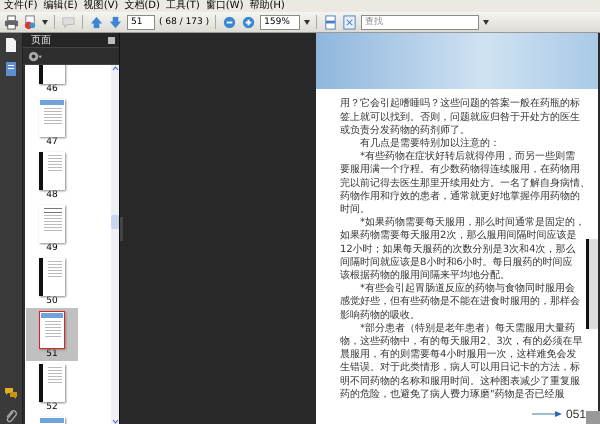  Describe the element at coordinates (41, 40) in the screenshot. I see `panel-title: 页面` at that location.